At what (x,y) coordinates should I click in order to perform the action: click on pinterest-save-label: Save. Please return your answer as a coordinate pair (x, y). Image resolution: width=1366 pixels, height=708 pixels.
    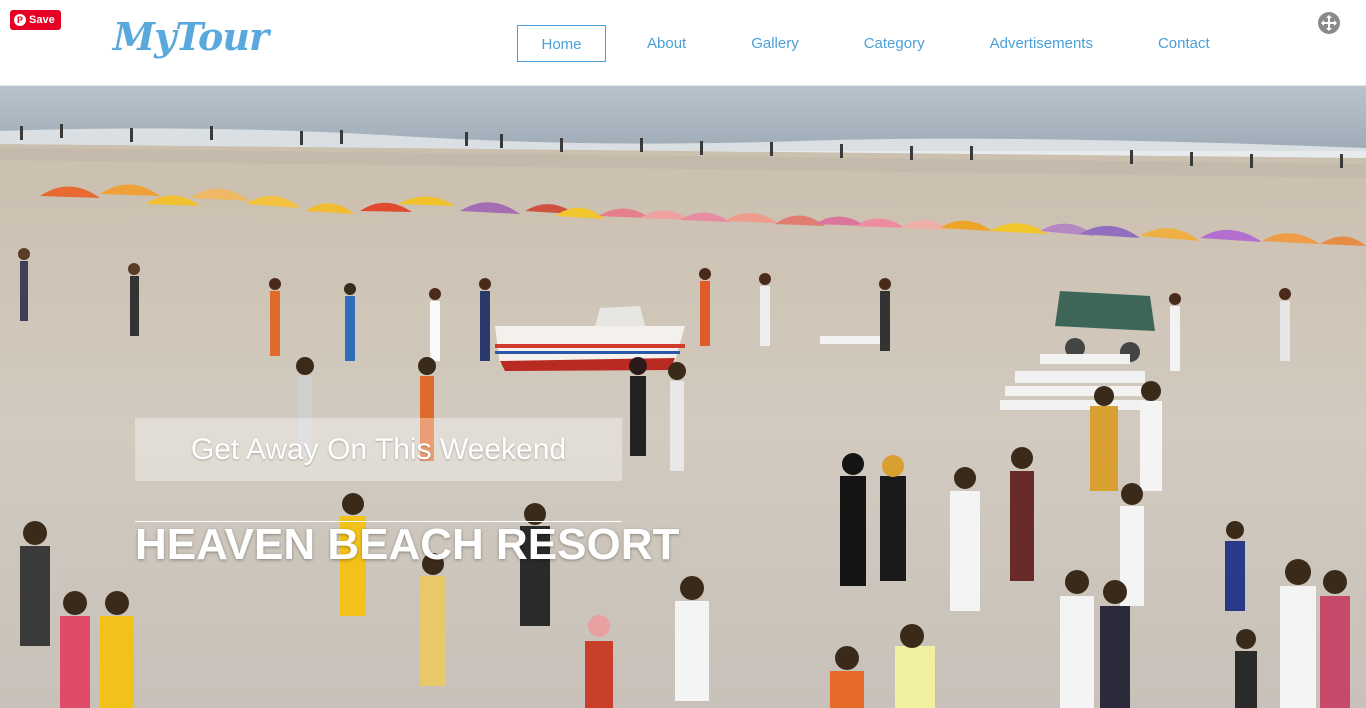
    Looking at the image, I should click on (42, 20).